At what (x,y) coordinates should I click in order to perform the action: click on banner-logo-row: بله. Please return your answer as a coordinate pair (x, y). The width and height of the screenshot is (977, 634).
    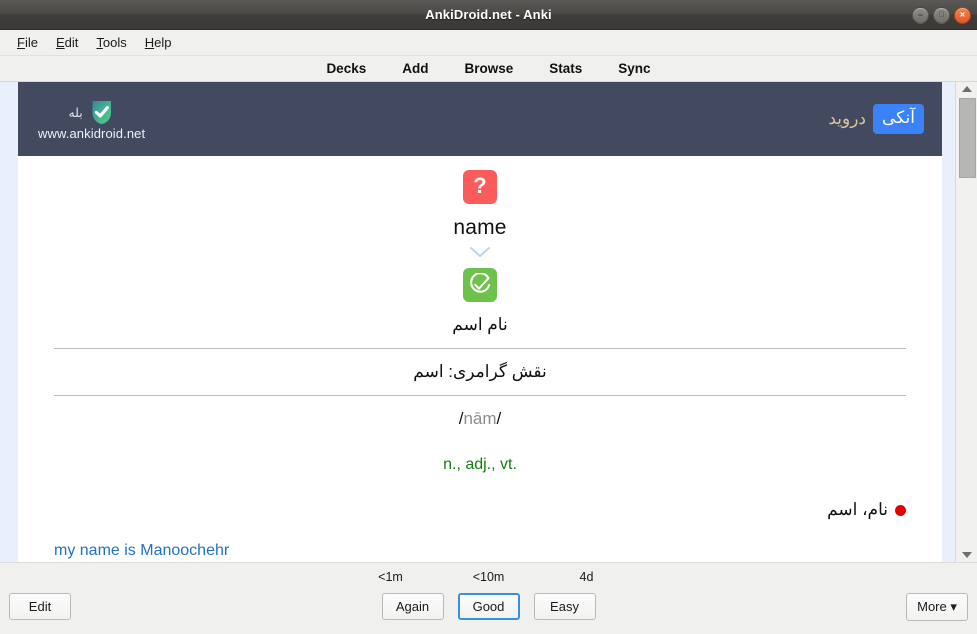
    Looking at the image, I should click on (91, 112).